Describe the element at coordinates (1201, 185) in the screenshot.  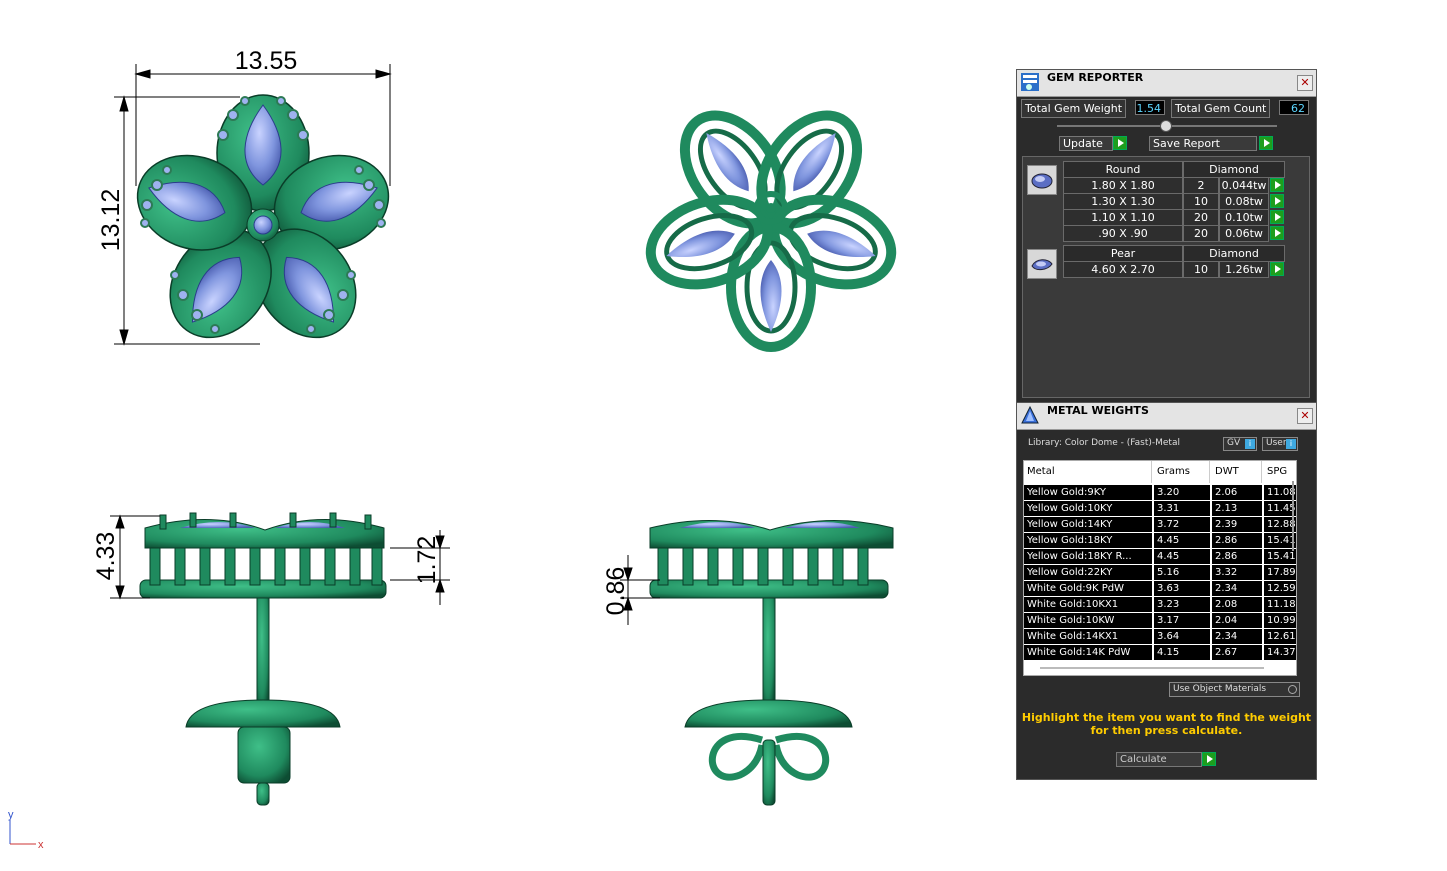
I see `gem-count: 2` at that location.